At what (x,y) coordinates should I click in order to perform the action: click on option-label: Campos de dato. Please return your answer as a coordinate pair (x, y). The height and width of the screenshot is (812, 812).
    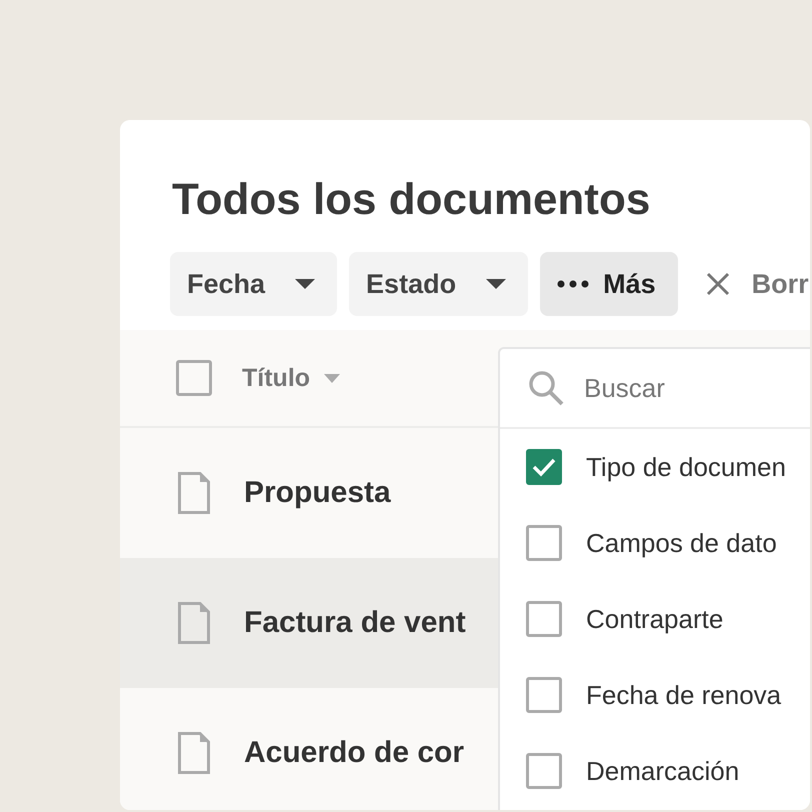
    Looking at the image, I should click on (681, 543).